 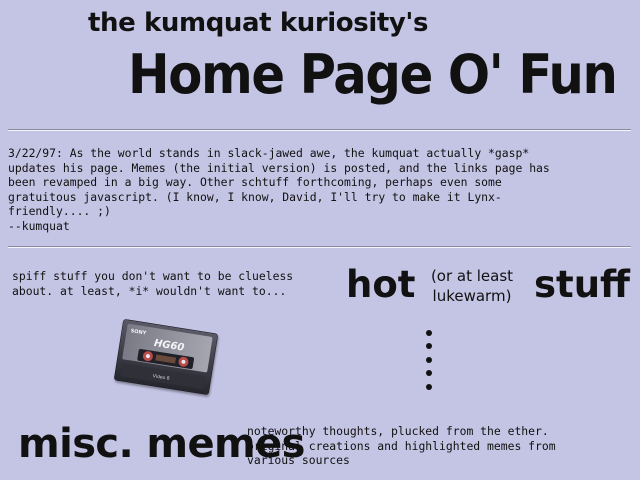 What do you see at coordinates (166, 357) in the screenshot?
I see `cassette-tape-icon: SONY HG60 Video 8` at bounding box center [166, 357].